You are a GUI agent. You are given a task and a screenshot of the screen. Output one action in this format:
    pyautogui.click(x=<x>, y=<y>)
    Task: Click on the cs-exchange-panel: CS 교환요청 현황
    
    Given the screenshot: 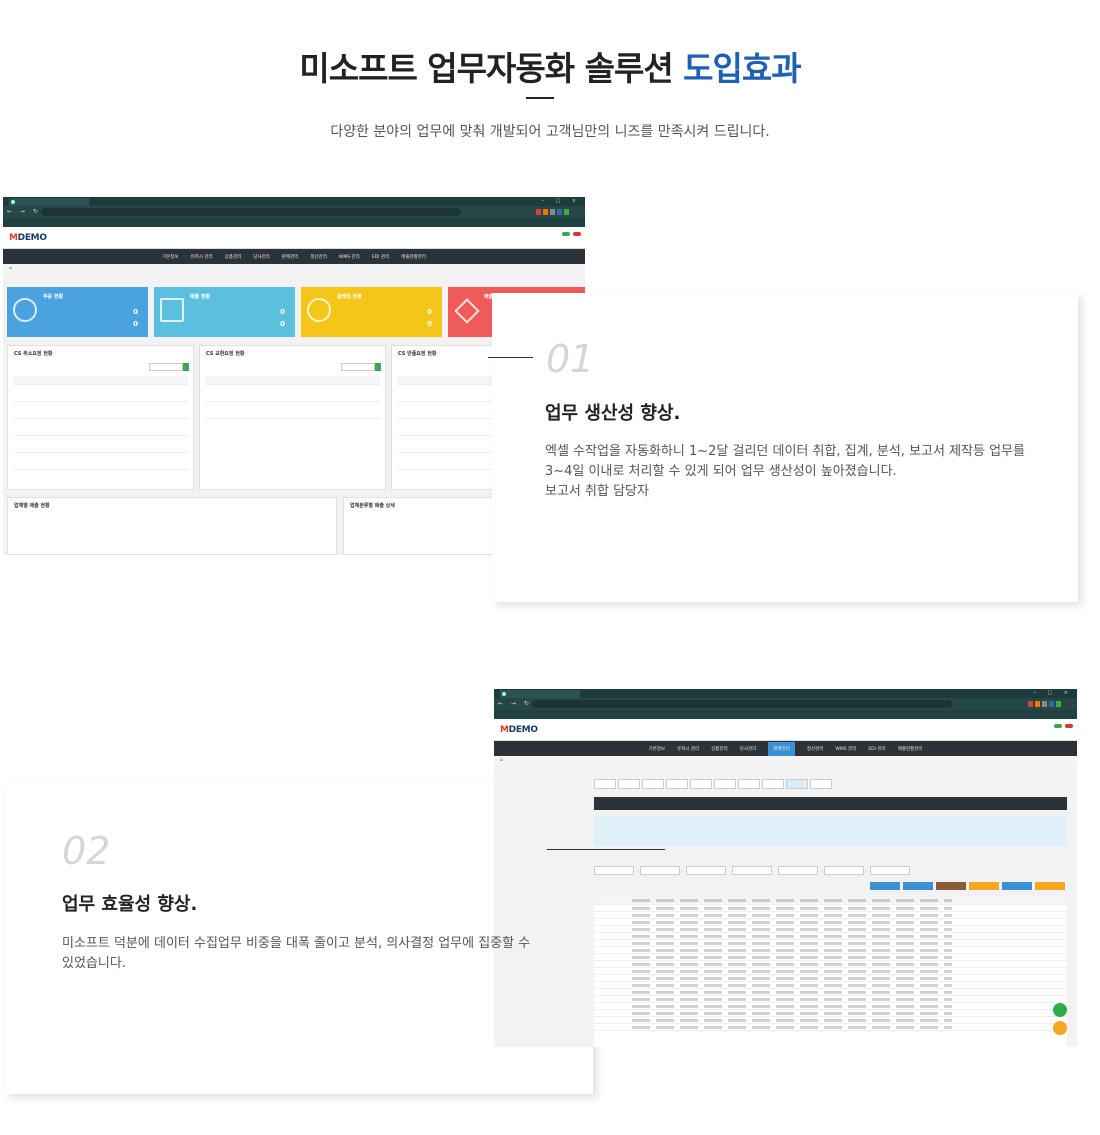 What is the action you would take?
    pyautogui.click(x=292, y=417)
    